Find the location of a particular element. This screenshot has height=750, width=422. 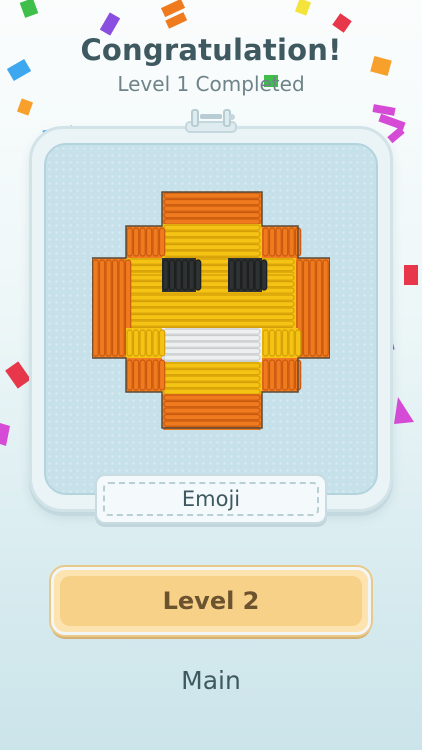

level-completed-subtitle: Level 1 Completed is located at coordinates (211, 84).